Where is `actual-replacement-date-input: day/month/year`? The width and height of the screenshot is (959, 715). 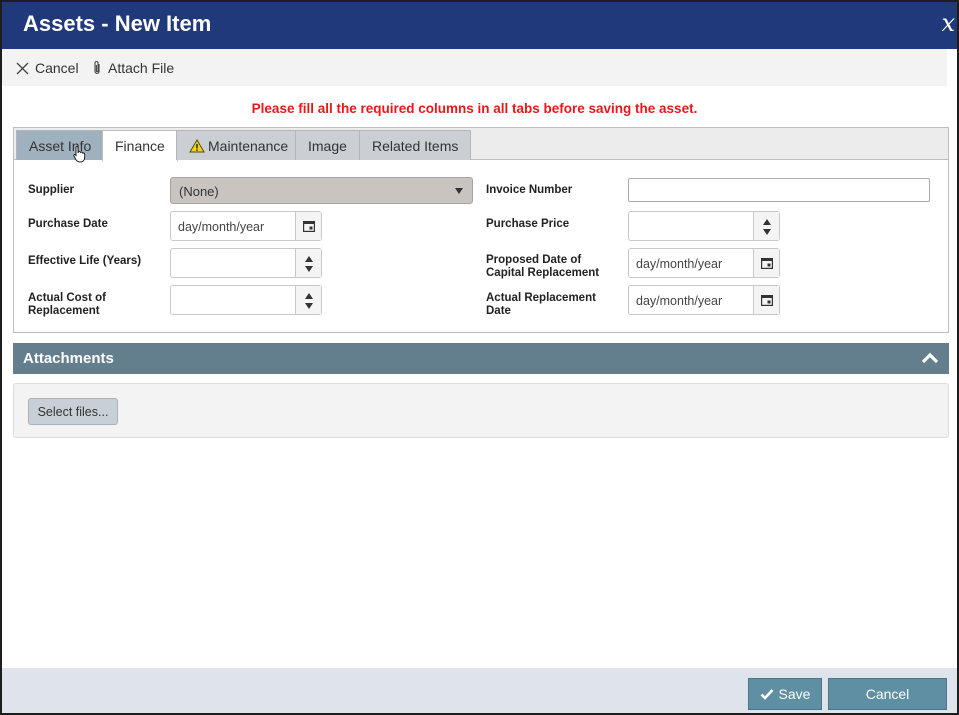 actual-replacement-date-input: day/month/year is located at coordinates (704, 300).